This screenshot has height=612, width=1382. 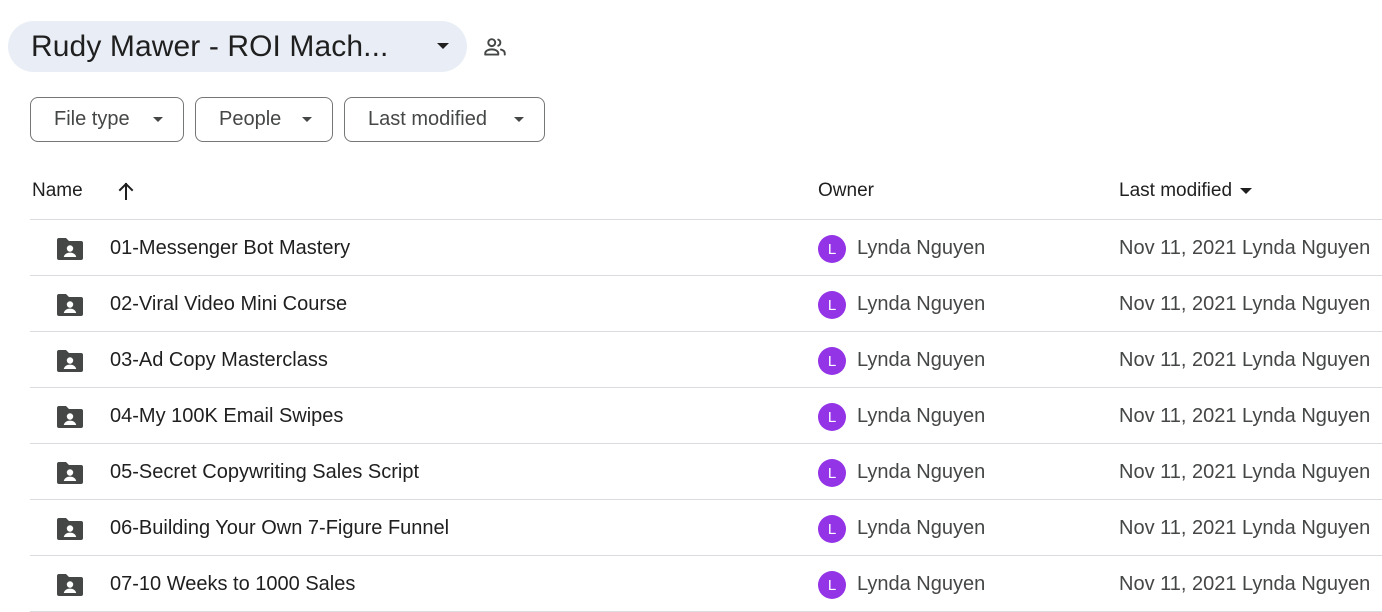 What do you see at coordinates (230, 248) in the screenshot?
I see `file-name: 01-Messenger Bot Mastery` at bounding box center [230, 248].